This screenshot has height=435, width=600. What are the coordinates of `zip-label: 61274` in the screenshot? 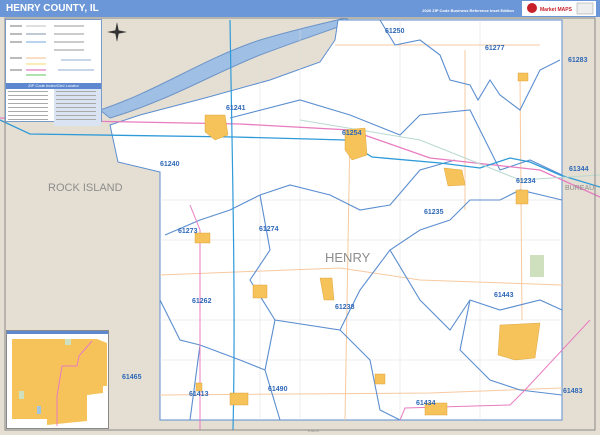 It's located at (269, 229).